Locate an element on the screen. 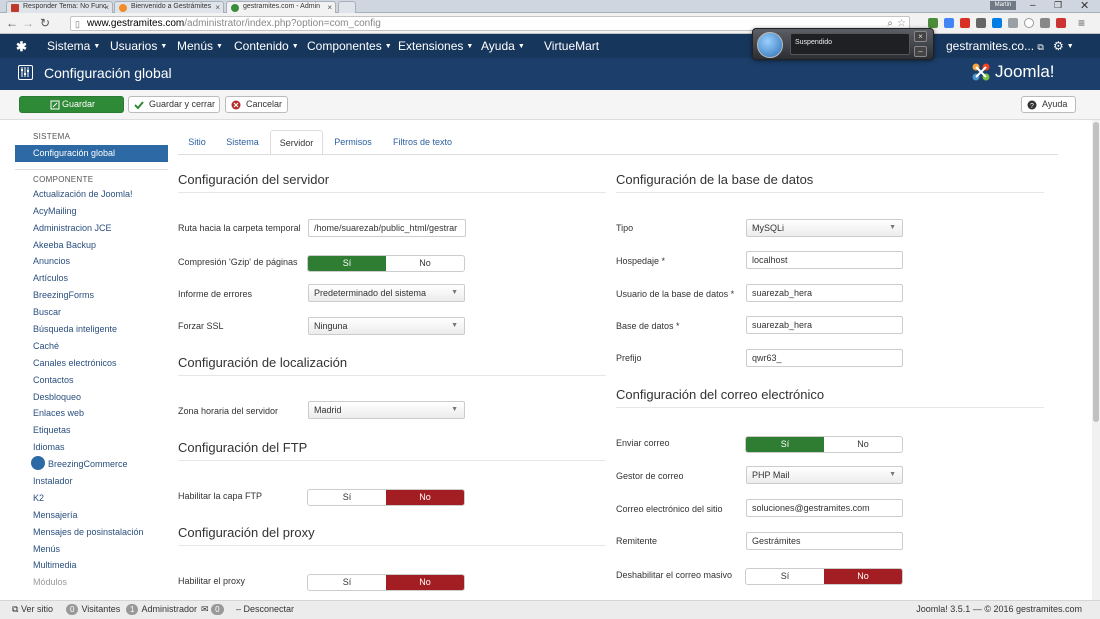 The height and width of the screenshot is (619, 1100). sidebar-item: BreezingCommerce is located at coordinates (91, 464).